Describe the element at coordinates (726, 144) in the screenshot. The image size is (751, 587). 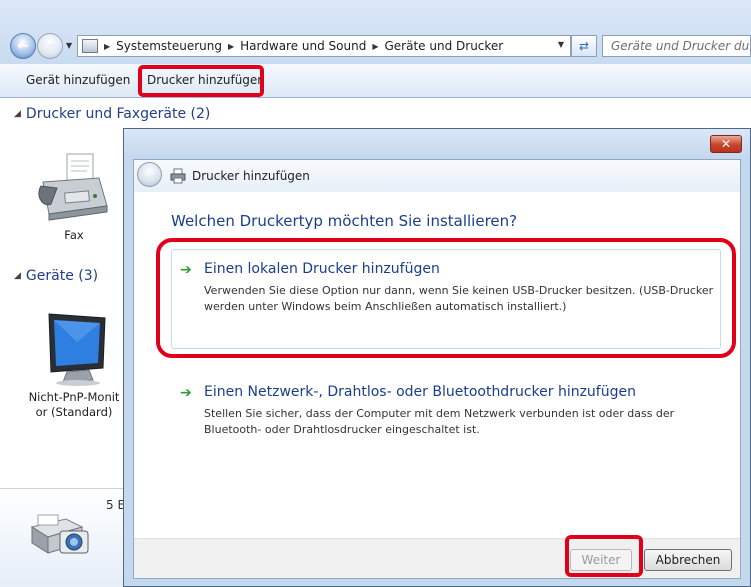
I see `close-icon: ✕` at that location.